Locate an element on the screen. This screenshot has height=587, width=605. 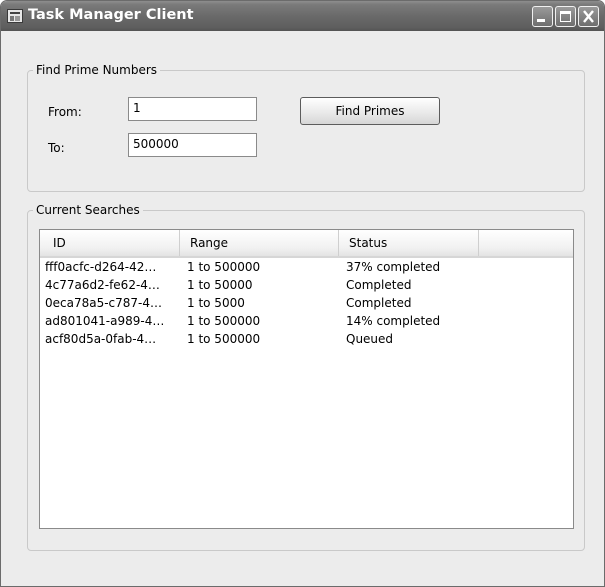
table-row: 4c77a6d2-fe62-4… 1 to 50000 Completed is located at coordinates (306, 285).